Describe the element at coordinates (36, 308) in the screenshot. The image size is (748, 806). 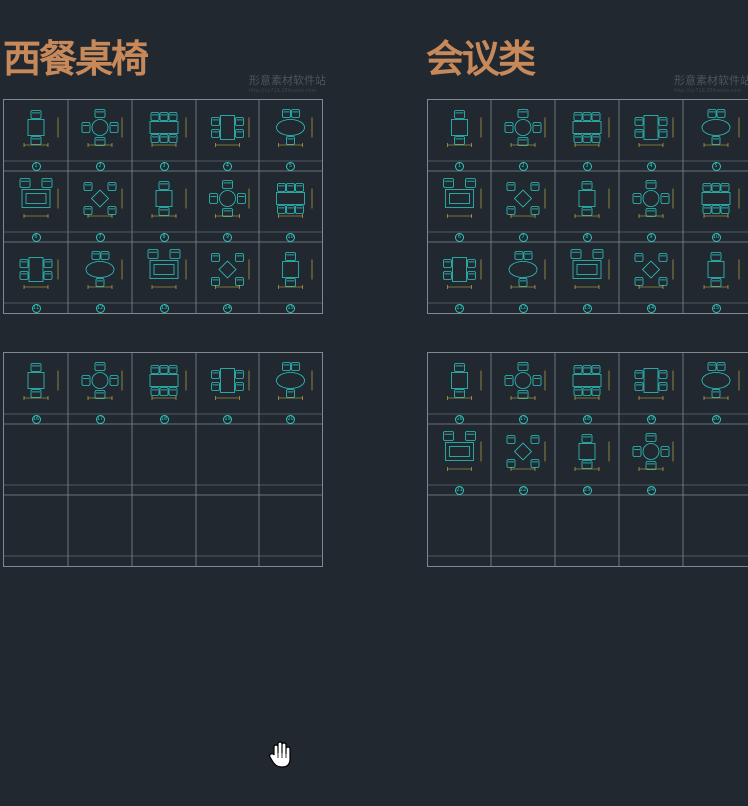
I see `item-number: 11` at that location.